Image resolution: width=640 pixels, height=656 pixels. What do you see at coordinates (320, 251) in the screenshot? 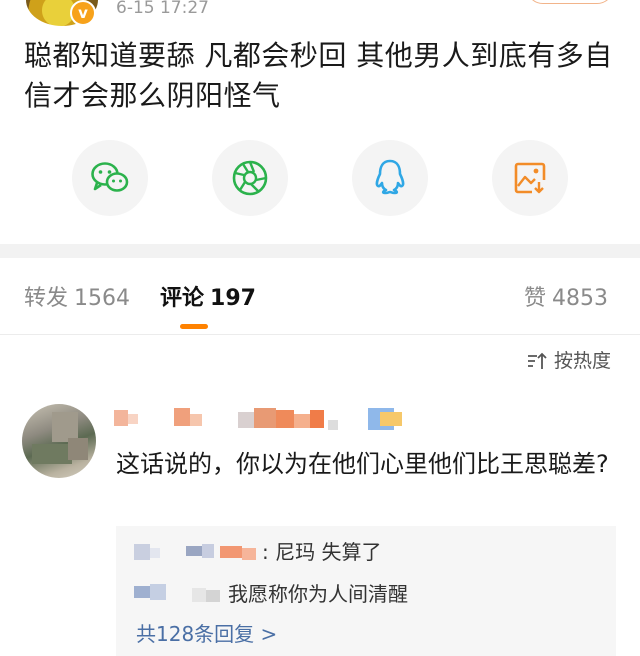
I see `section-gap` at bounding box center [320, 251].